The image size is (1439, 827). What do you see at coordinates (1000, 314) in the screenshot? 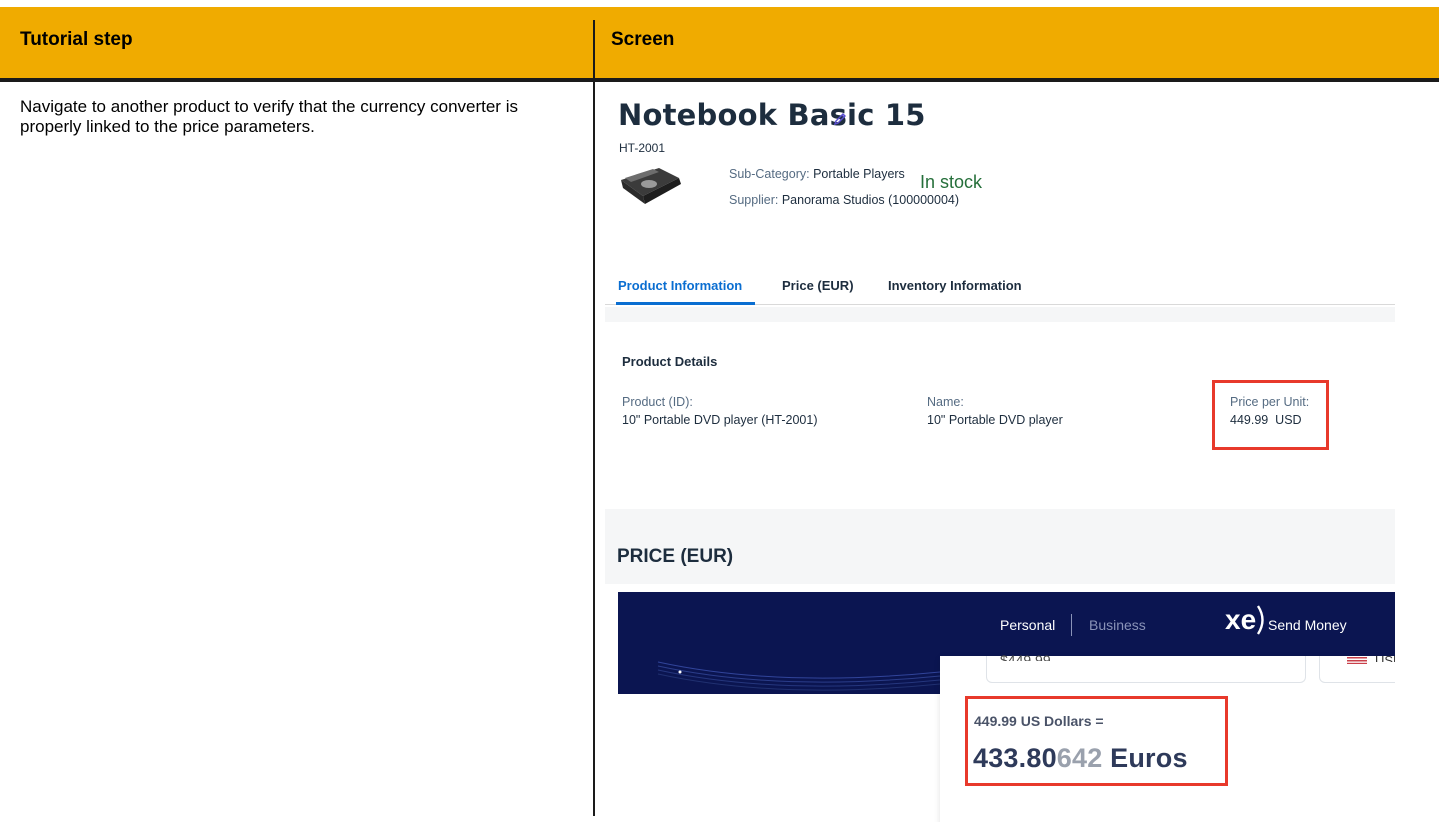
I see `content-separator` at bounding box center [1000, 314].